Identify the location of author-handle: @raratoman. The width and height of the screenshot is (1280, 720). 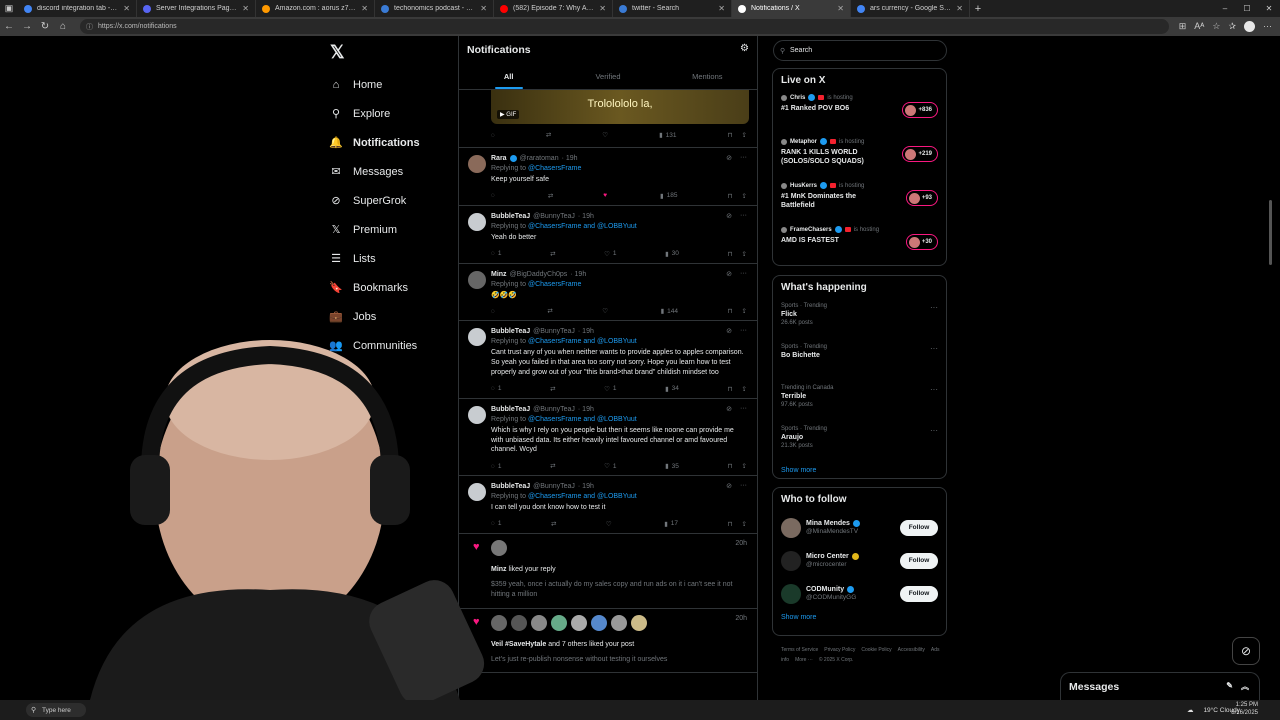
(539, 158).